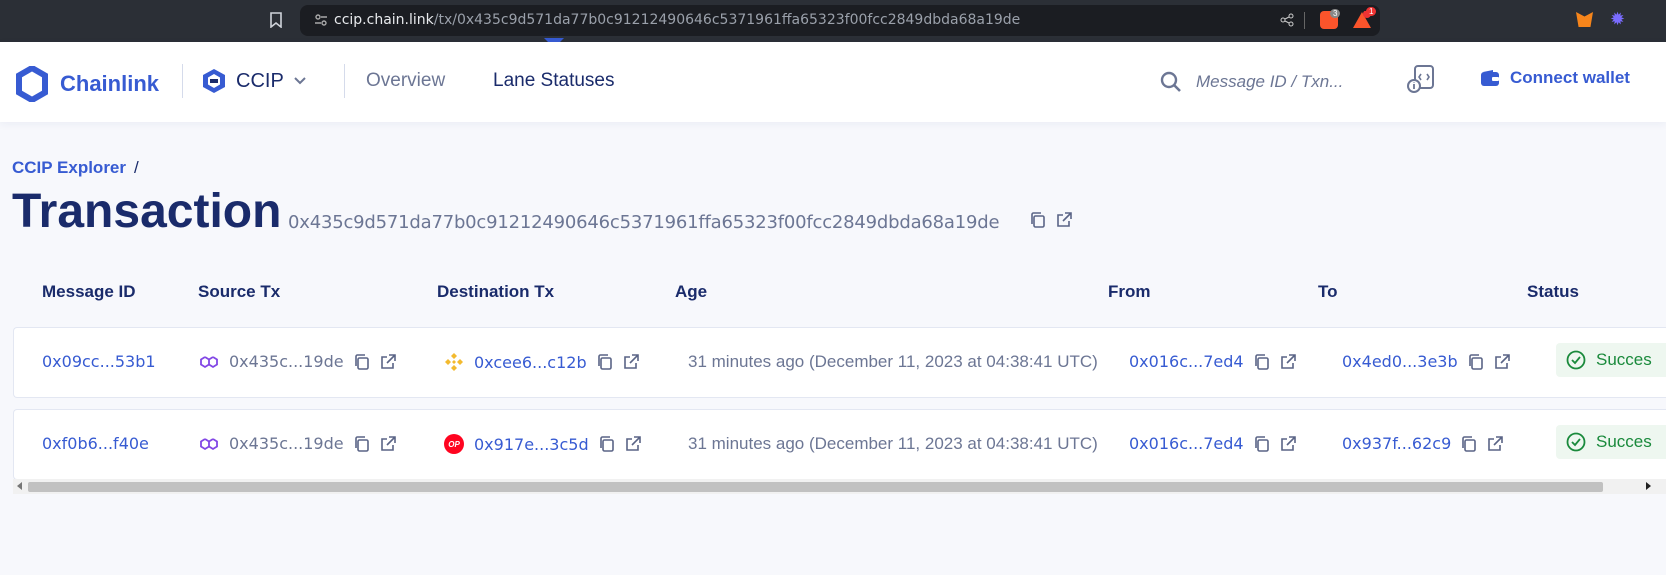 The width and height of the screenshot is (1666, 575). I want to click on destination-tx-link: 0xcee6...c12b, so click(530, 362).